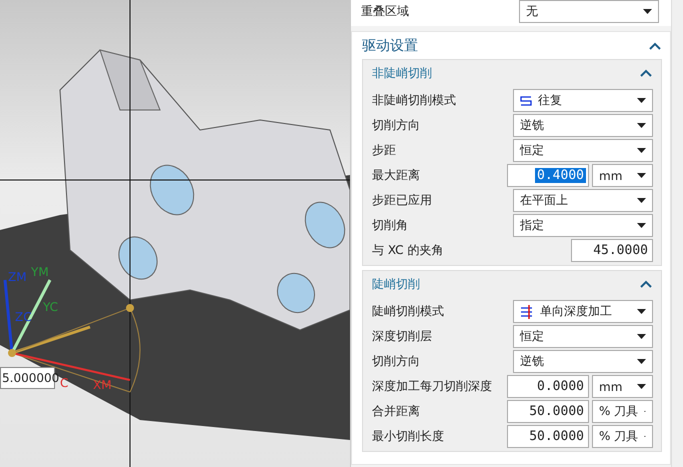 This screenshot has height=467, width=683. What do you see at coordinates (402, 336) in the screenshot?
I see `field-label: 深度切削层` at bounding box center [402, 336].